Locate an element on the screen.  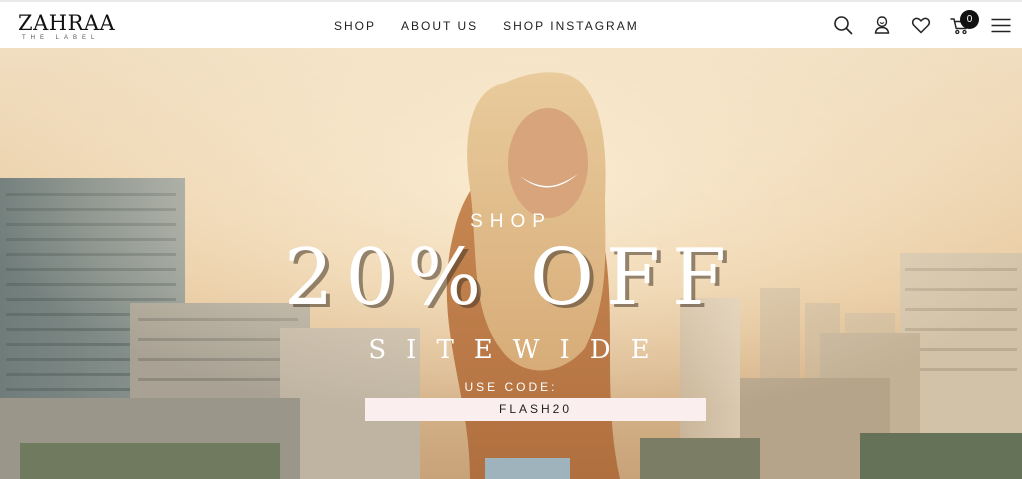
brand-name: ZAHRAA is located at coordinates (67, 23).